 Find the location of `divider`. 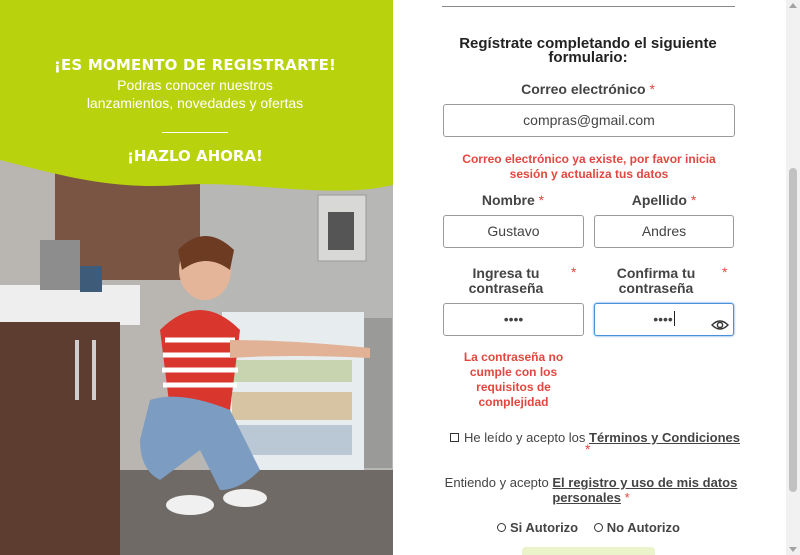

divider is located at coordinates (588, 6).